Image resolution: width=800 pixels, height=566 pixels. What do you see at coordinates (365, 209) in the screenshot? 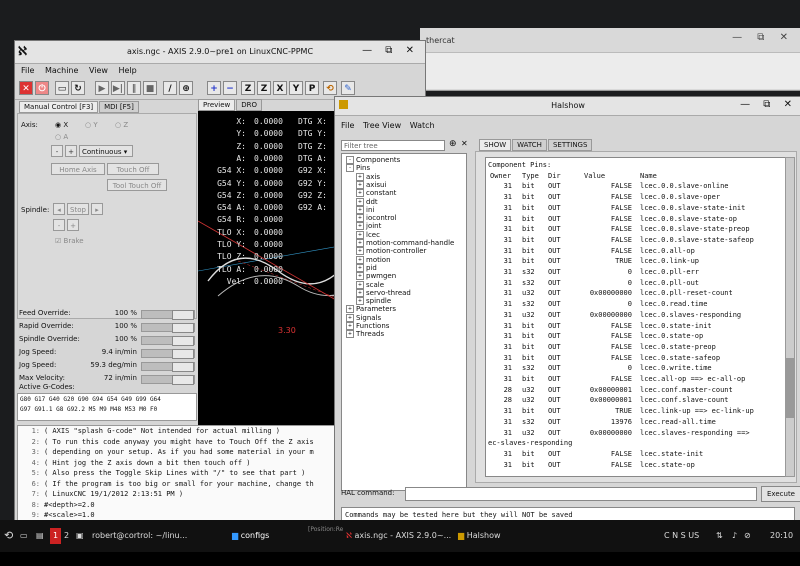
I see `tree-item: + ini` at bounding box center [365, 209].